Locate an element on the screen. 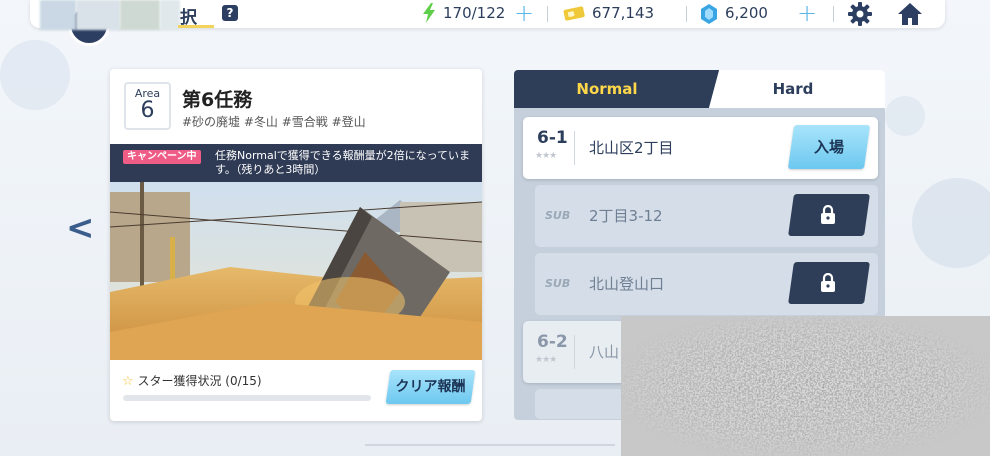 Image resolution: width=990 pixels, height=456 pixels. clear-reward-button: クリア報酬 is located at coordinates (430, 387).